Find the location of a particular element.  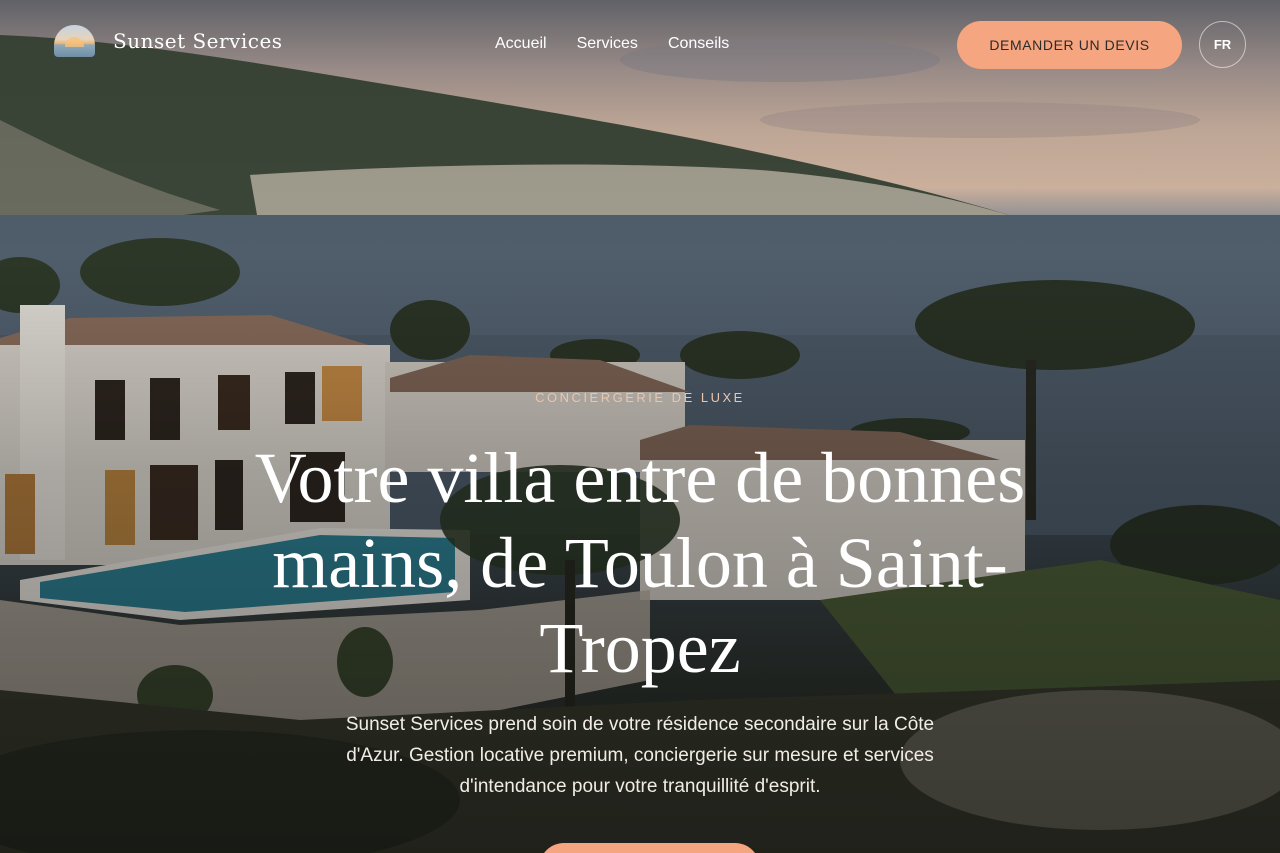

nav-link-conseils: Conseils is located at coordinates (698, 44).